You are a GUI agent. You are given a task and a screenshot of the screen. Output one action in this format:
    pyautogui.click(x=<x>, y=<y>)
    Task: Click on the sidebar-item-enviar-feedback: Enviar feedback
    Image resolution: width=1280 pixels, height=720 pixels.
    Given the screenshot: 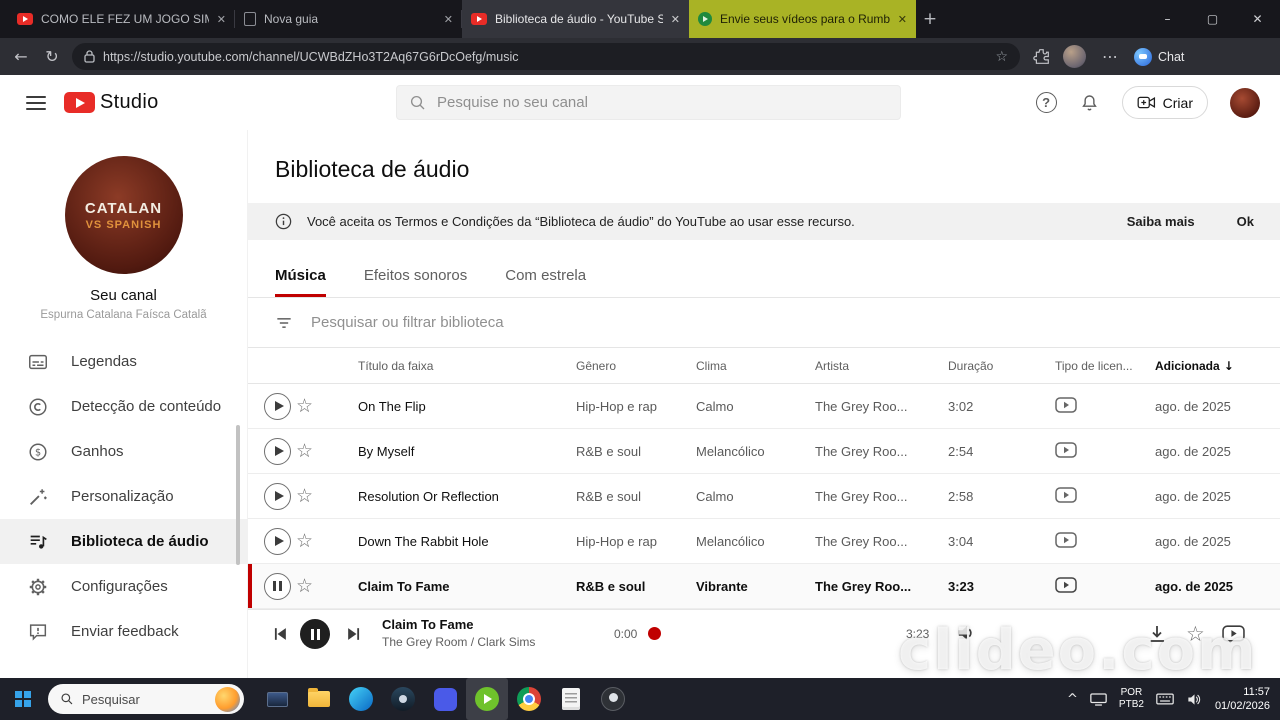 What is the action you would take?
    pyautogui.click(x=123, y=631)
    